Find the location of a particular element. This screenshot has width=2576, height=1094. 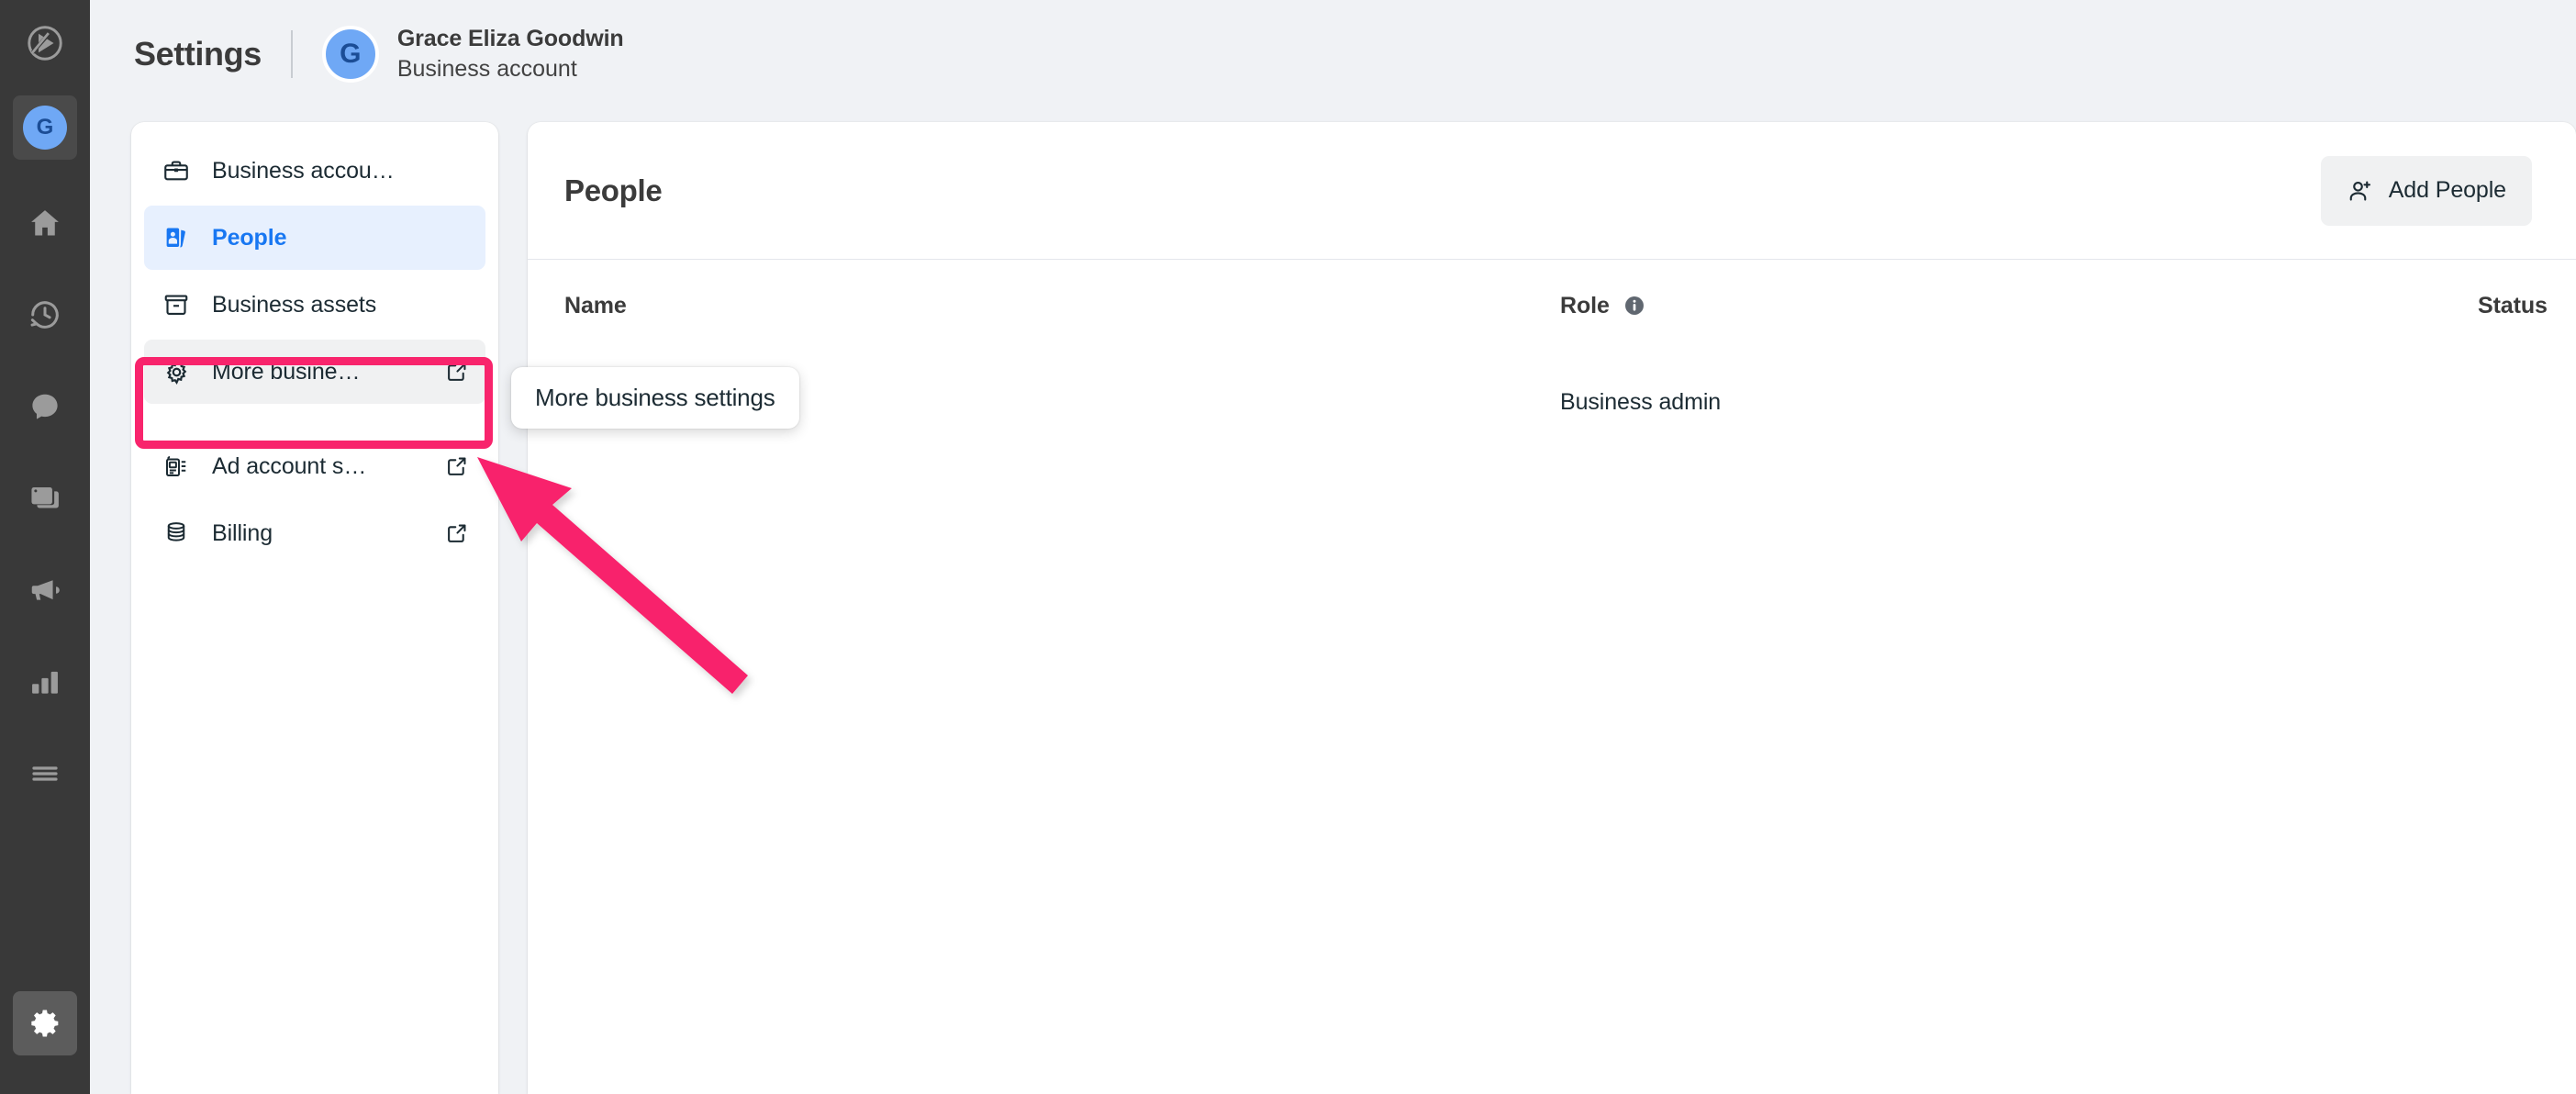

inbox-chat-icon is located at coordinates (45, 406).